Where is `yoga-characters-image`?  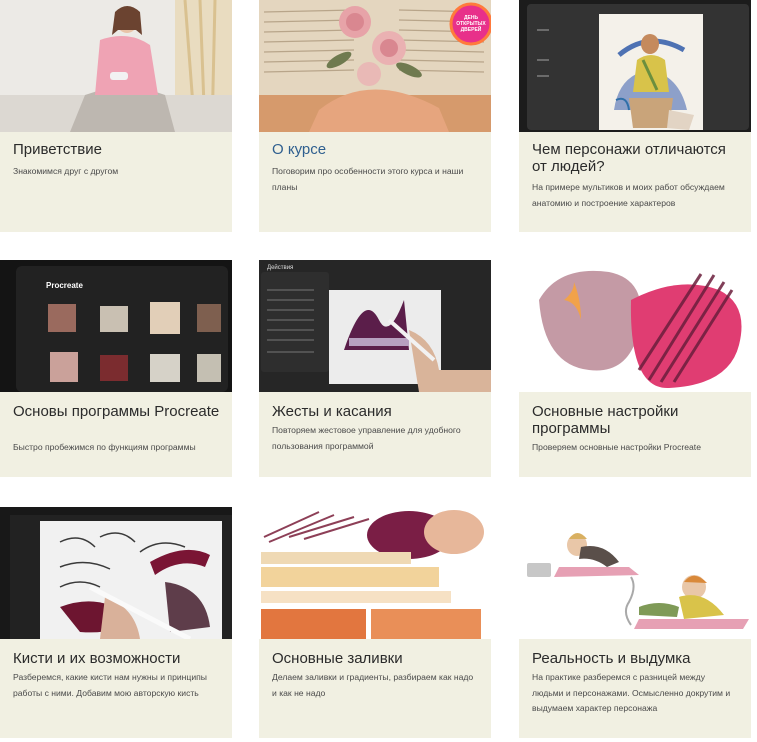
yoga-characters-image is located at coordinates (635, 573).